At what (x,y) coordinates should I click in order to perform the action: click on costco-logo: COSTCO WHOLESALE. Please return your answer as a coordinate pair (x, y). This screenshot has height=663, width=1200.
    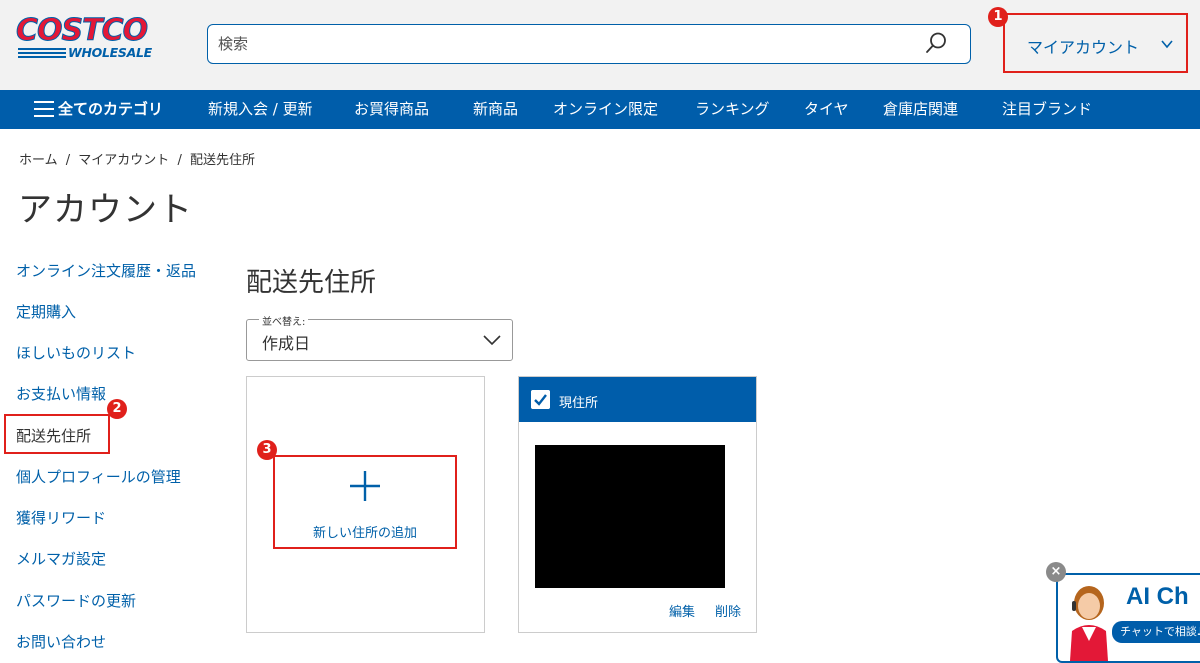
    Looking at the image, I should click on (97, 38).